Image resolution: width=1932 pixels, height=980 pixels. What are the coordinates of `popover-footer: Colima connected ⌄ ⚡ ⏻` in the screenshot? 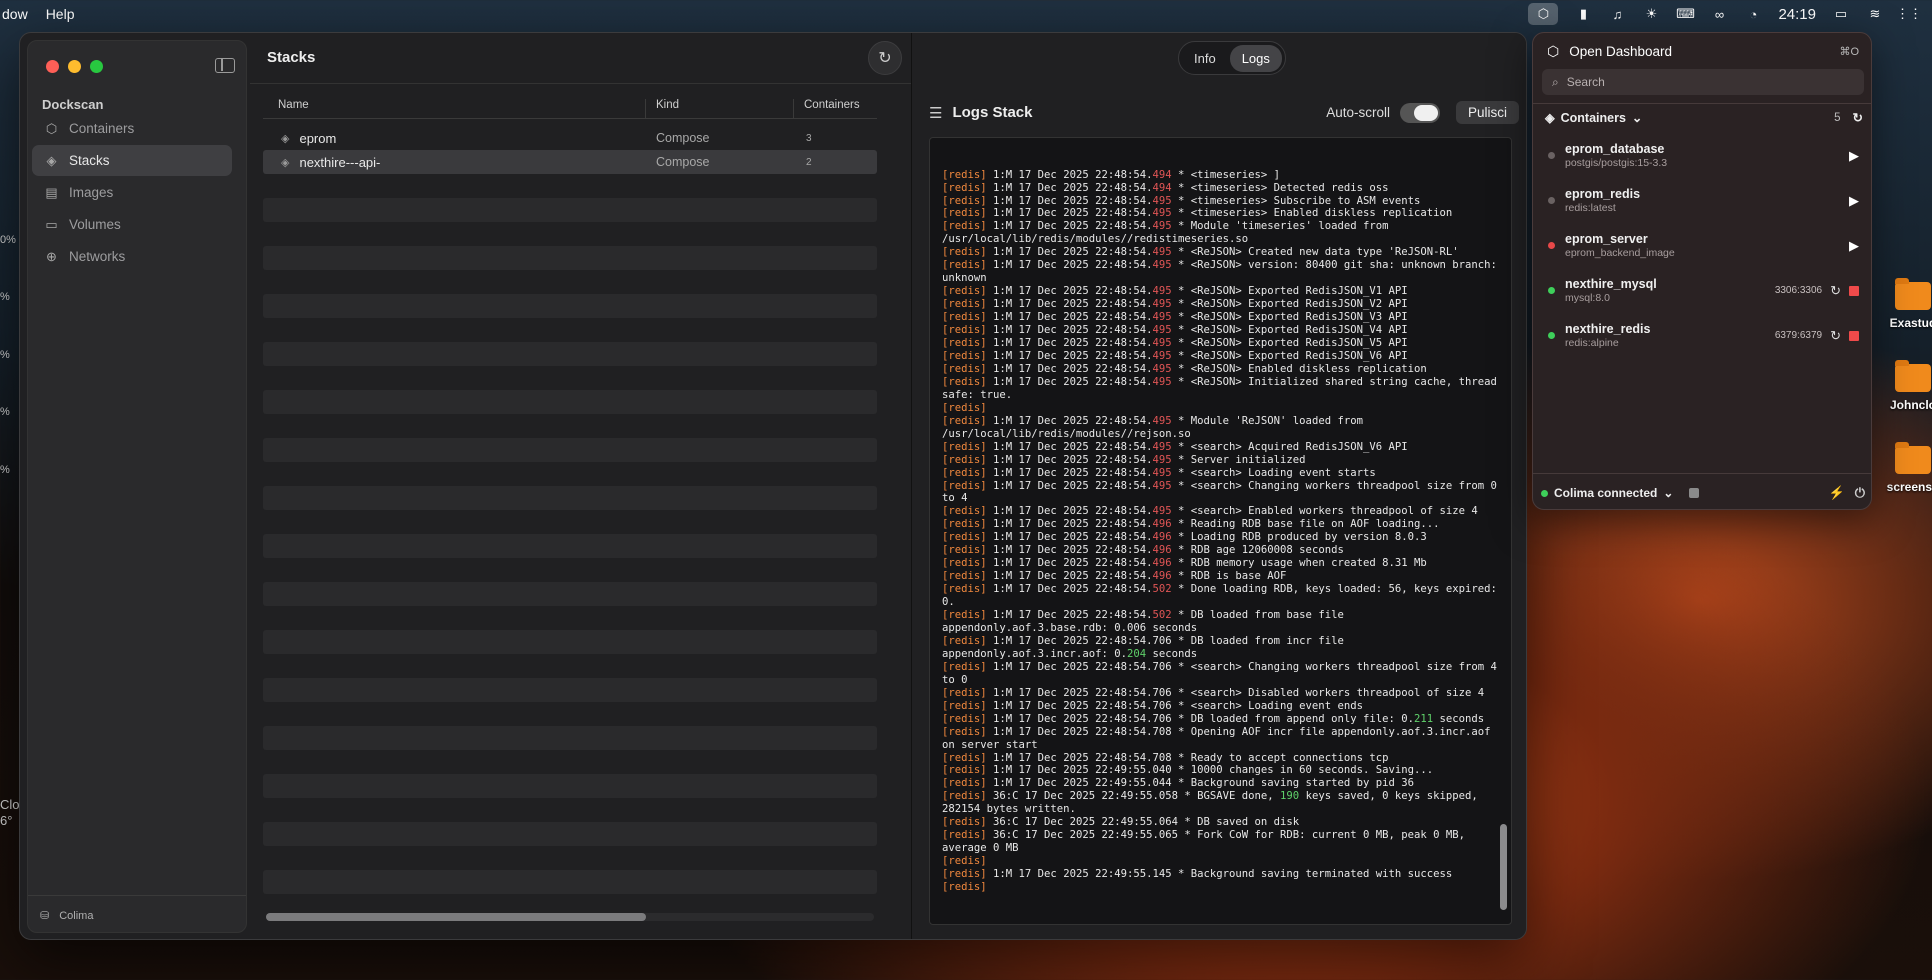 It's located at (1703, 493).